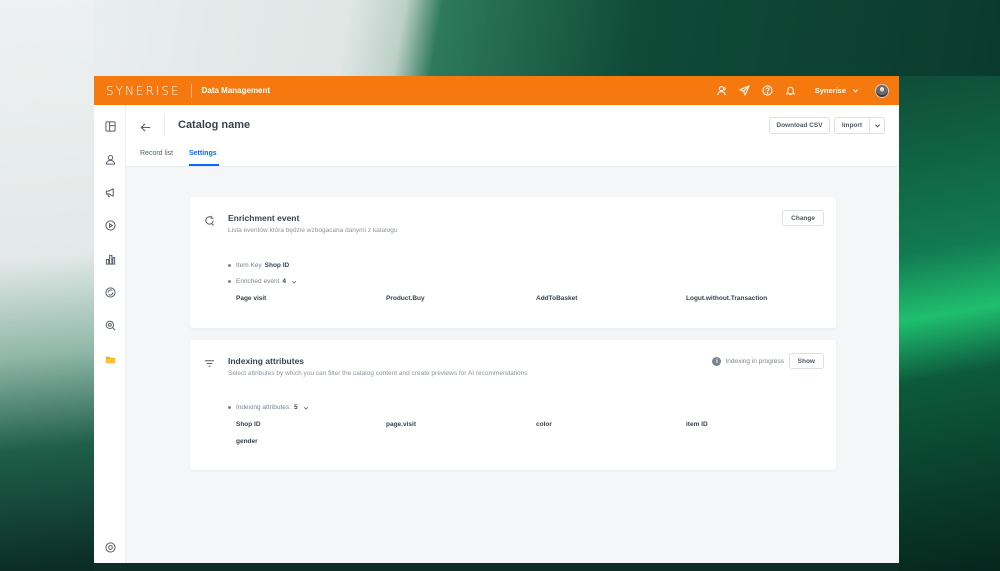 The width and height of the screenshot is (1000, 571). Describe the element at coordinates (754, 361) in the screenshot. I see `indexing-status-text: Indexing in progress` at that location.